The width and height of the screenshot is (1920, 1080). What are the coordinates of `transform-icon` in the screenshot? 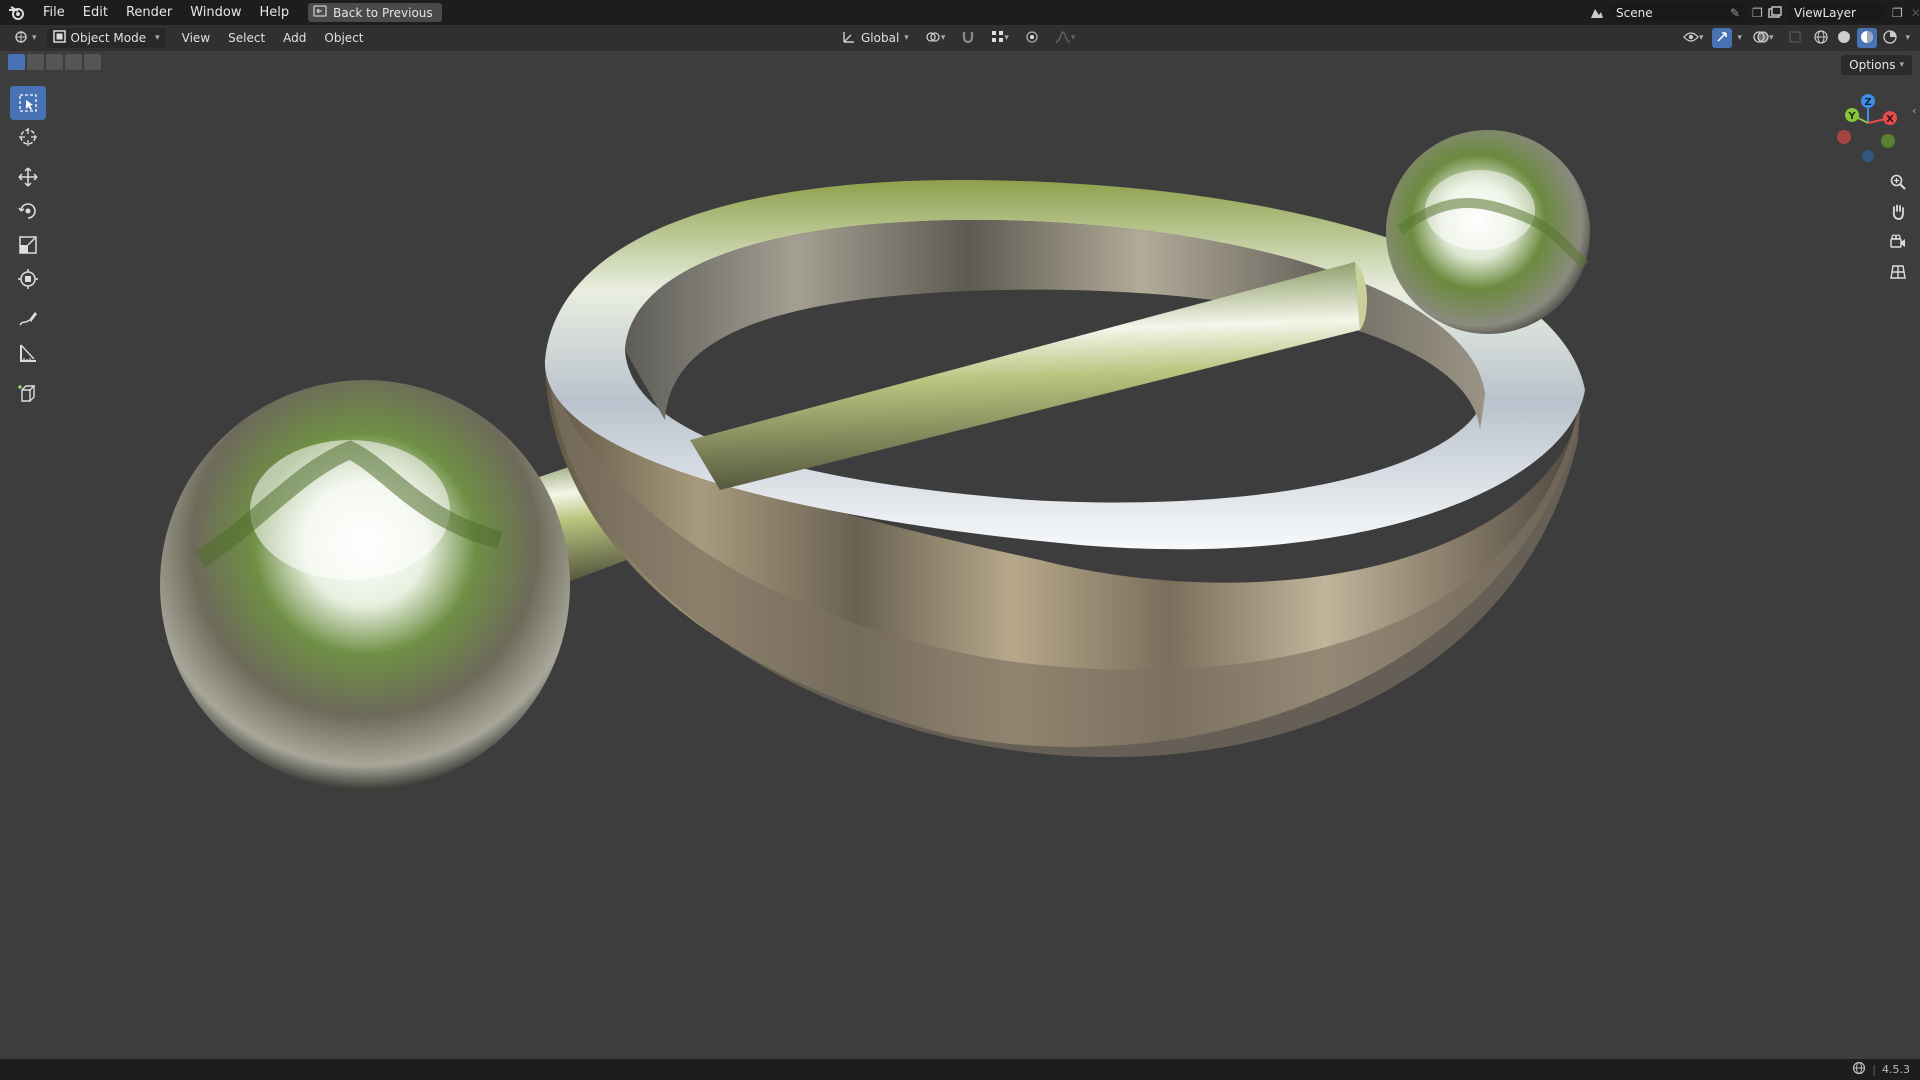 It's located at (28, 279).